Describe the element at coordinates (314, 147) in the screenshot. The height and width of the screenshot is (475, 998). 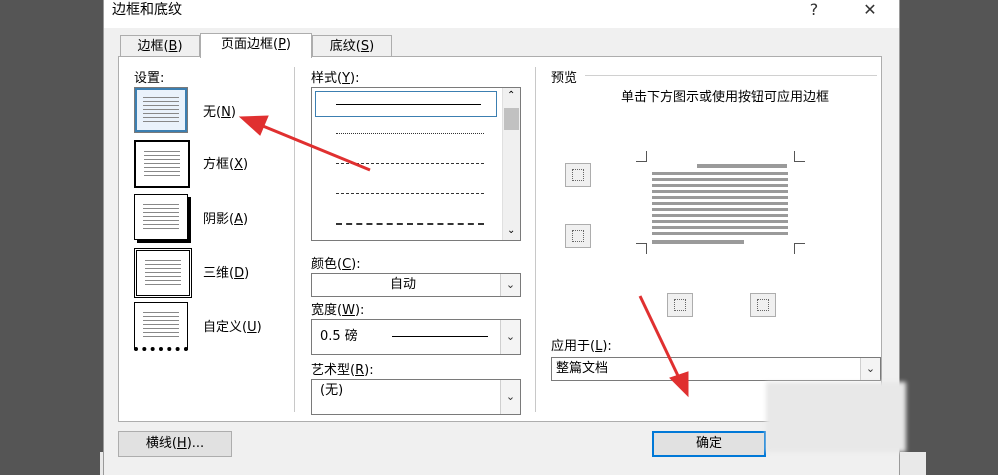
I see `arrow-to-none` at that location.